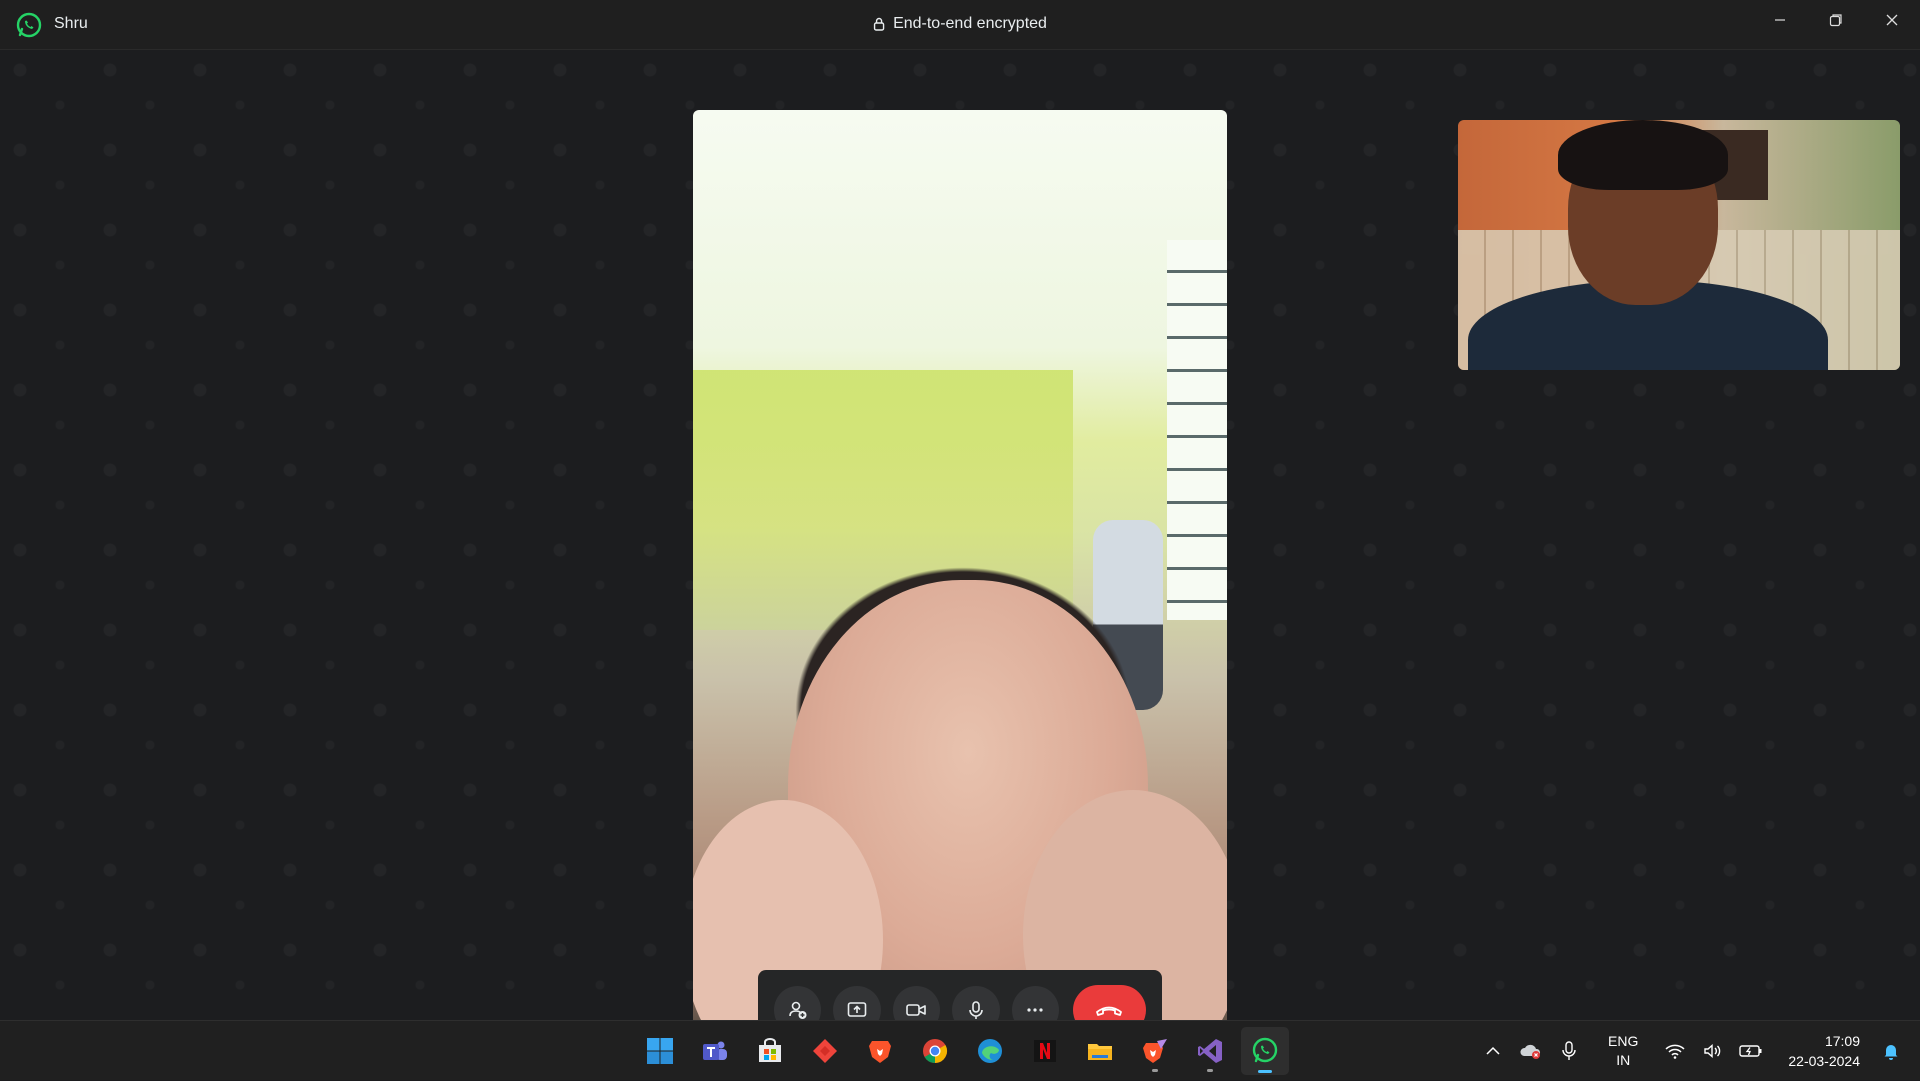 The width and height of the screenshot is (1920, 1081). I want to click on battery-status, so click(1751, 1051).